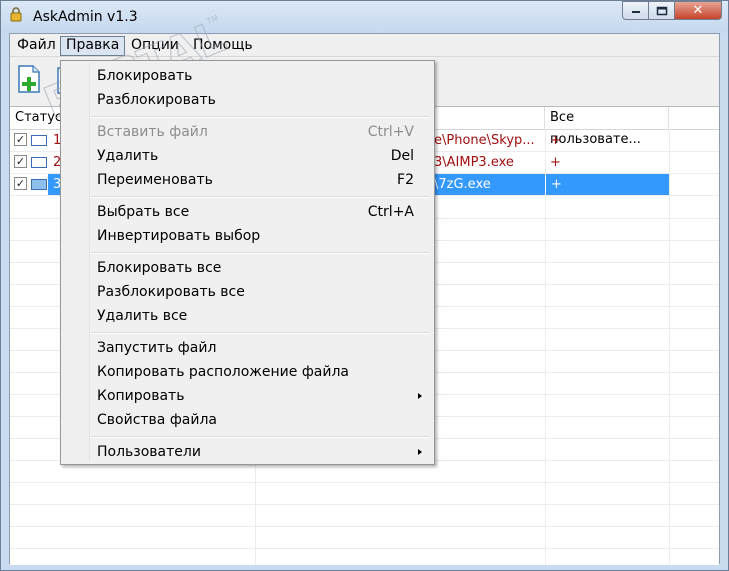 The width and height of the screenshot is (729, 571). What do you see at coordinates (155, 45) in the screenshot?
I see `menu-options: Опции` at bounding box center [155, 45].